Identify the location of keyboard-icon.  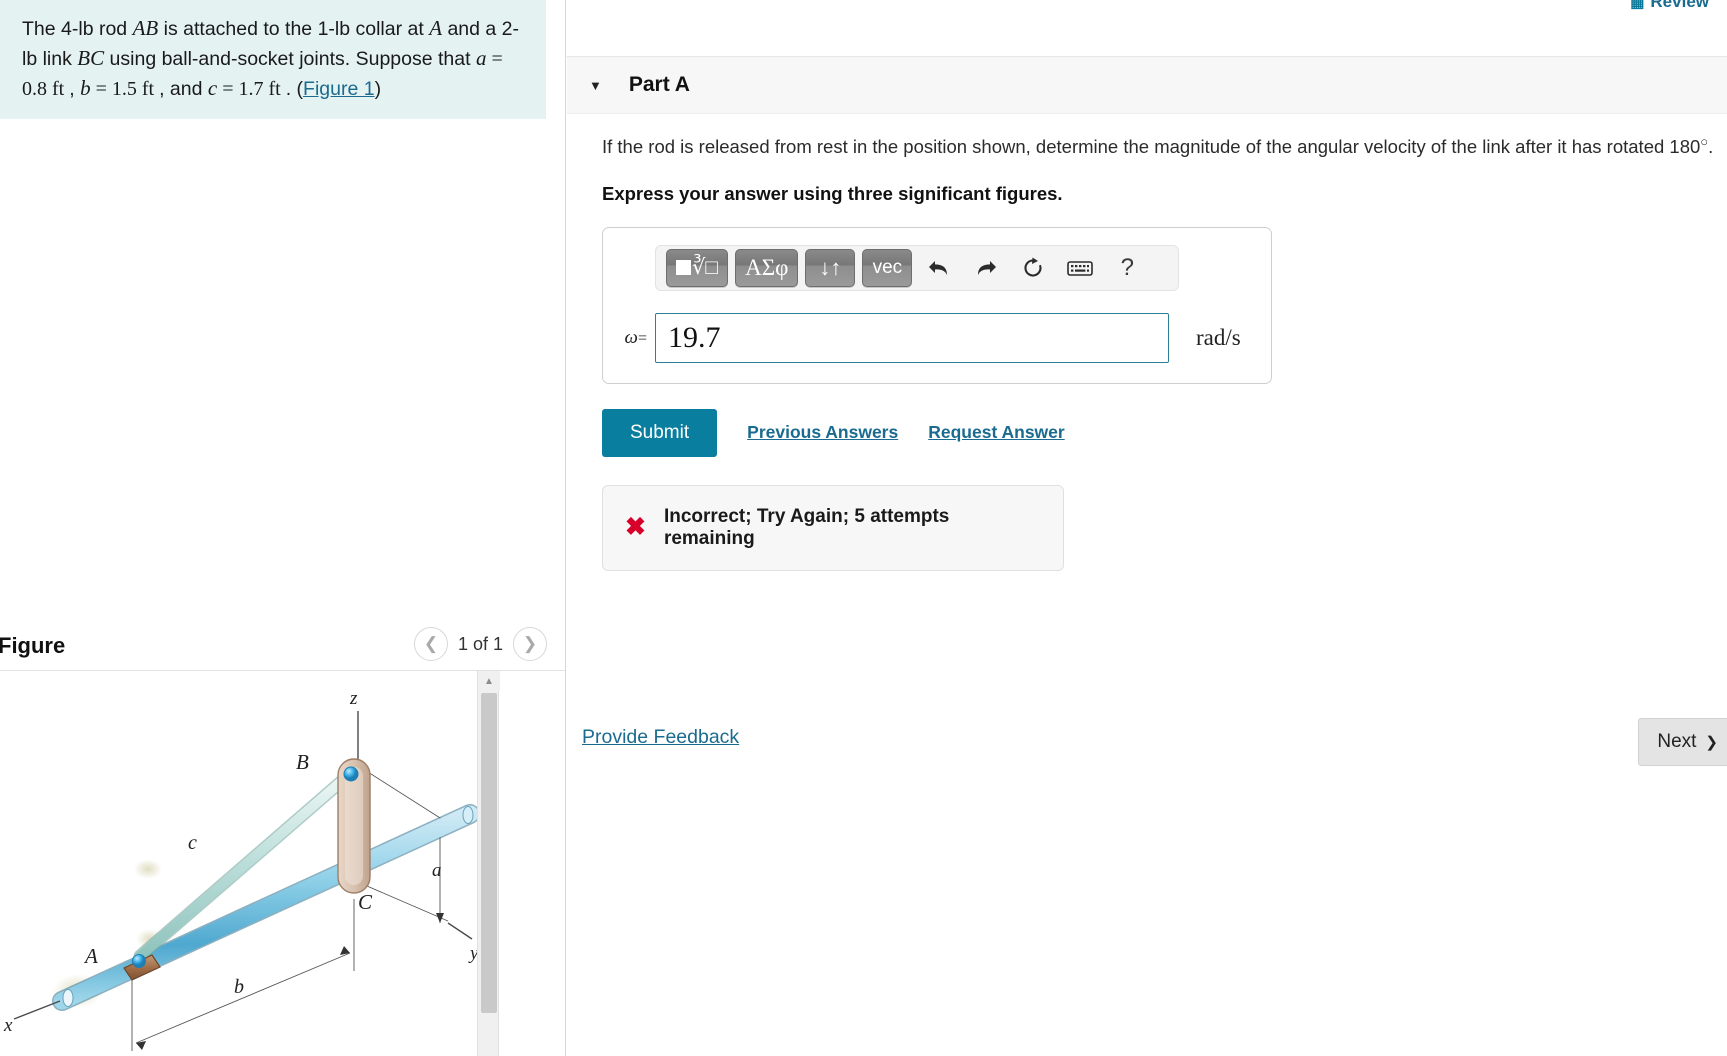
(1080, 268).